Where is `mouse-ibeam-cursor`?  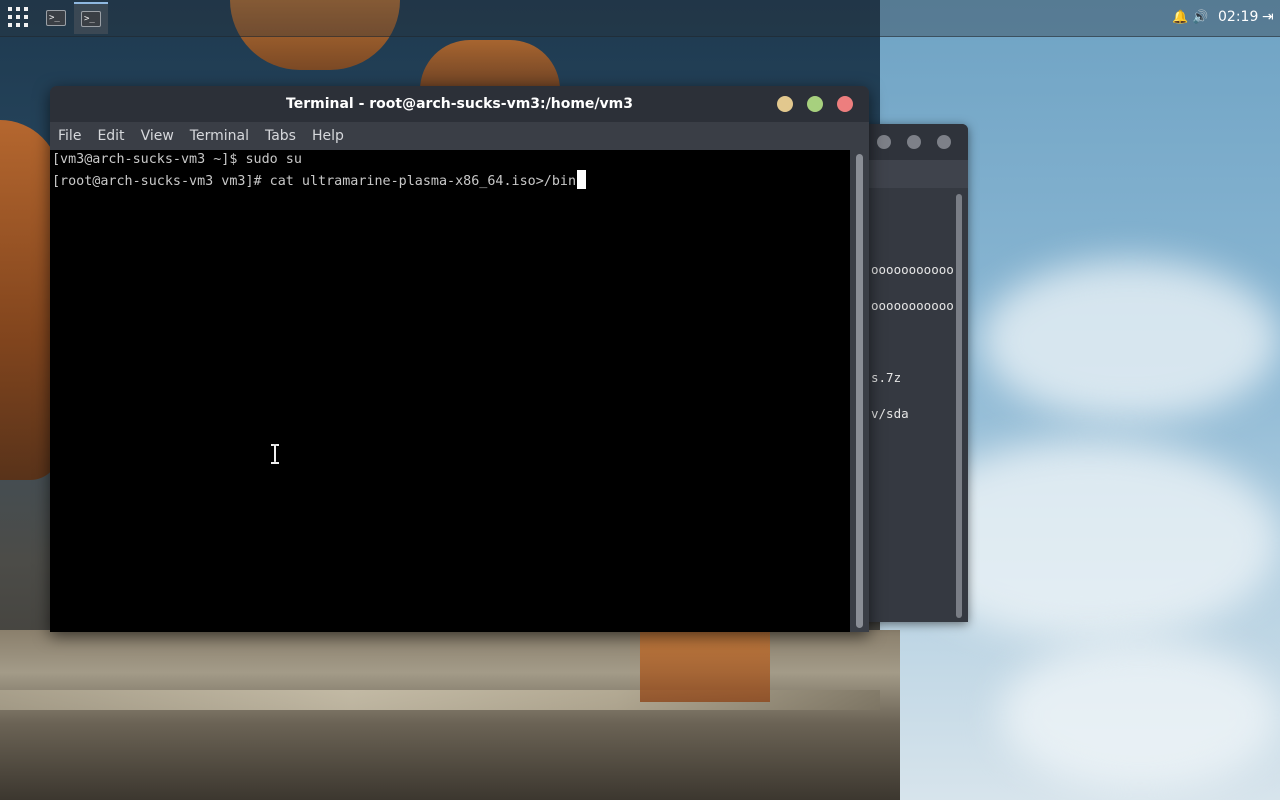
mouse-ibeam-cursor is located at coordinates (275, 454).